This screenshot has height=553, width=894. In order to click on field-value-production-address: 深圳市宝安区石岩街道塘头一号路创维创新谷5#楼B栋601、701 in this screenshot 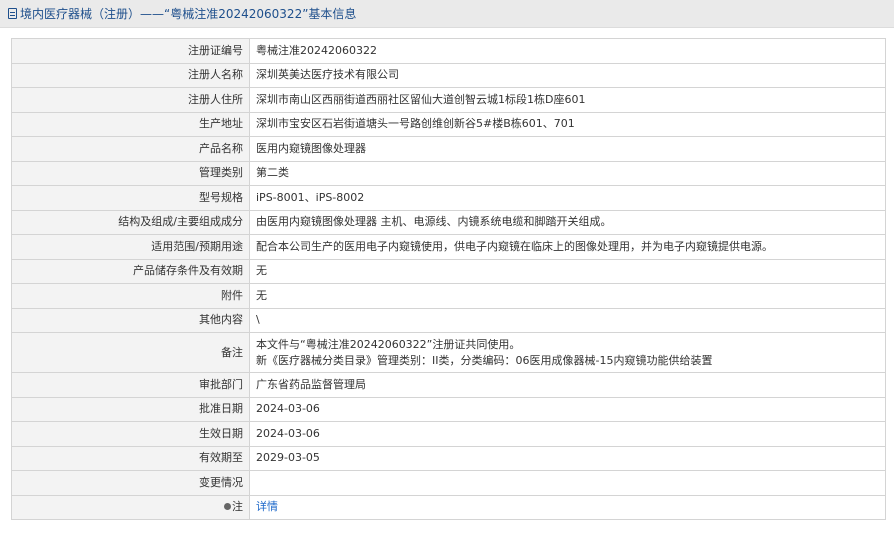, I will do `click(567, 124)`.